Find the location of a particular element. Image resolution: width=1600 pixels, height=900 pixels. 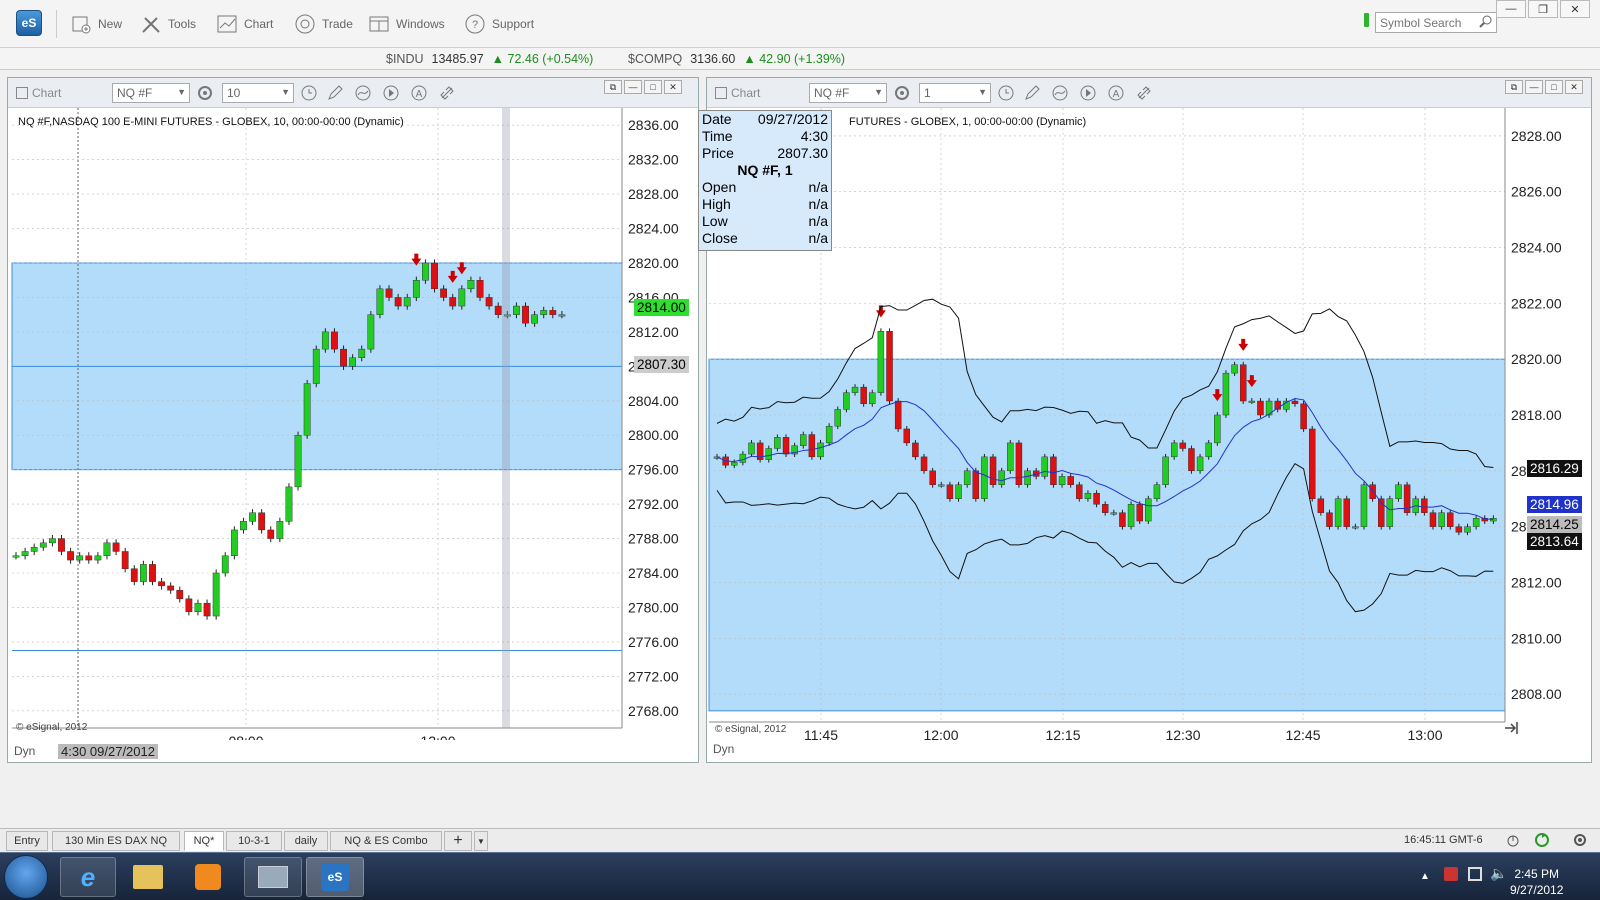

esignal-taskbar-icon: eS is located at coordinates (335, 877).